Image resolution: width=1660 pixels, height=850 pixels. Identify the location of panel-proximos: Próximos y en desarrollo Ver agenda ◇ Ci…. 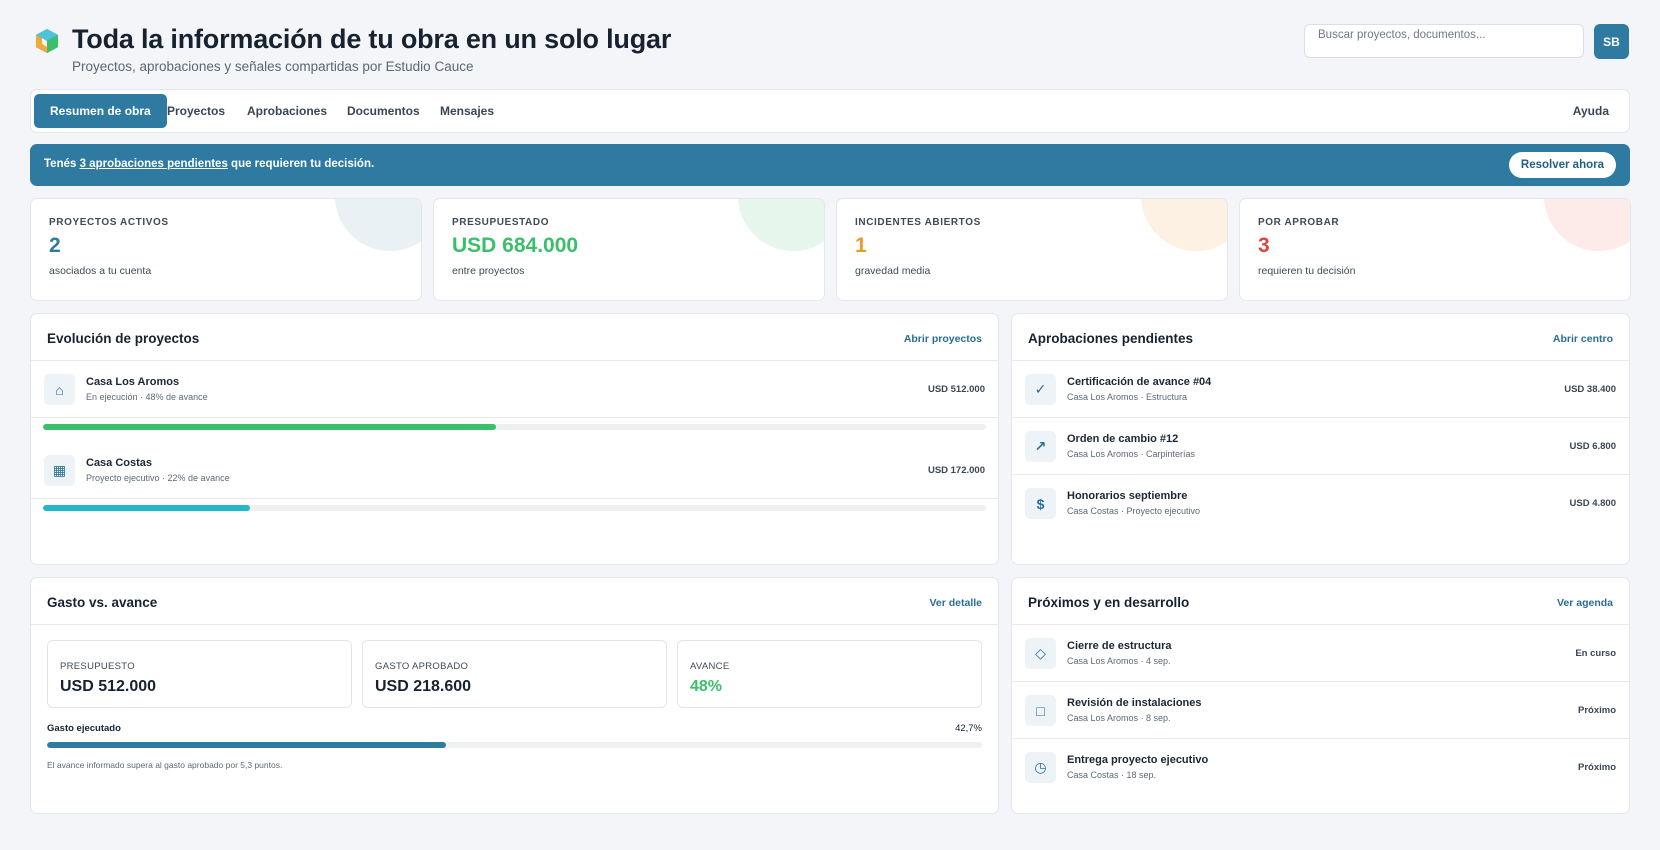
(1320, 695).